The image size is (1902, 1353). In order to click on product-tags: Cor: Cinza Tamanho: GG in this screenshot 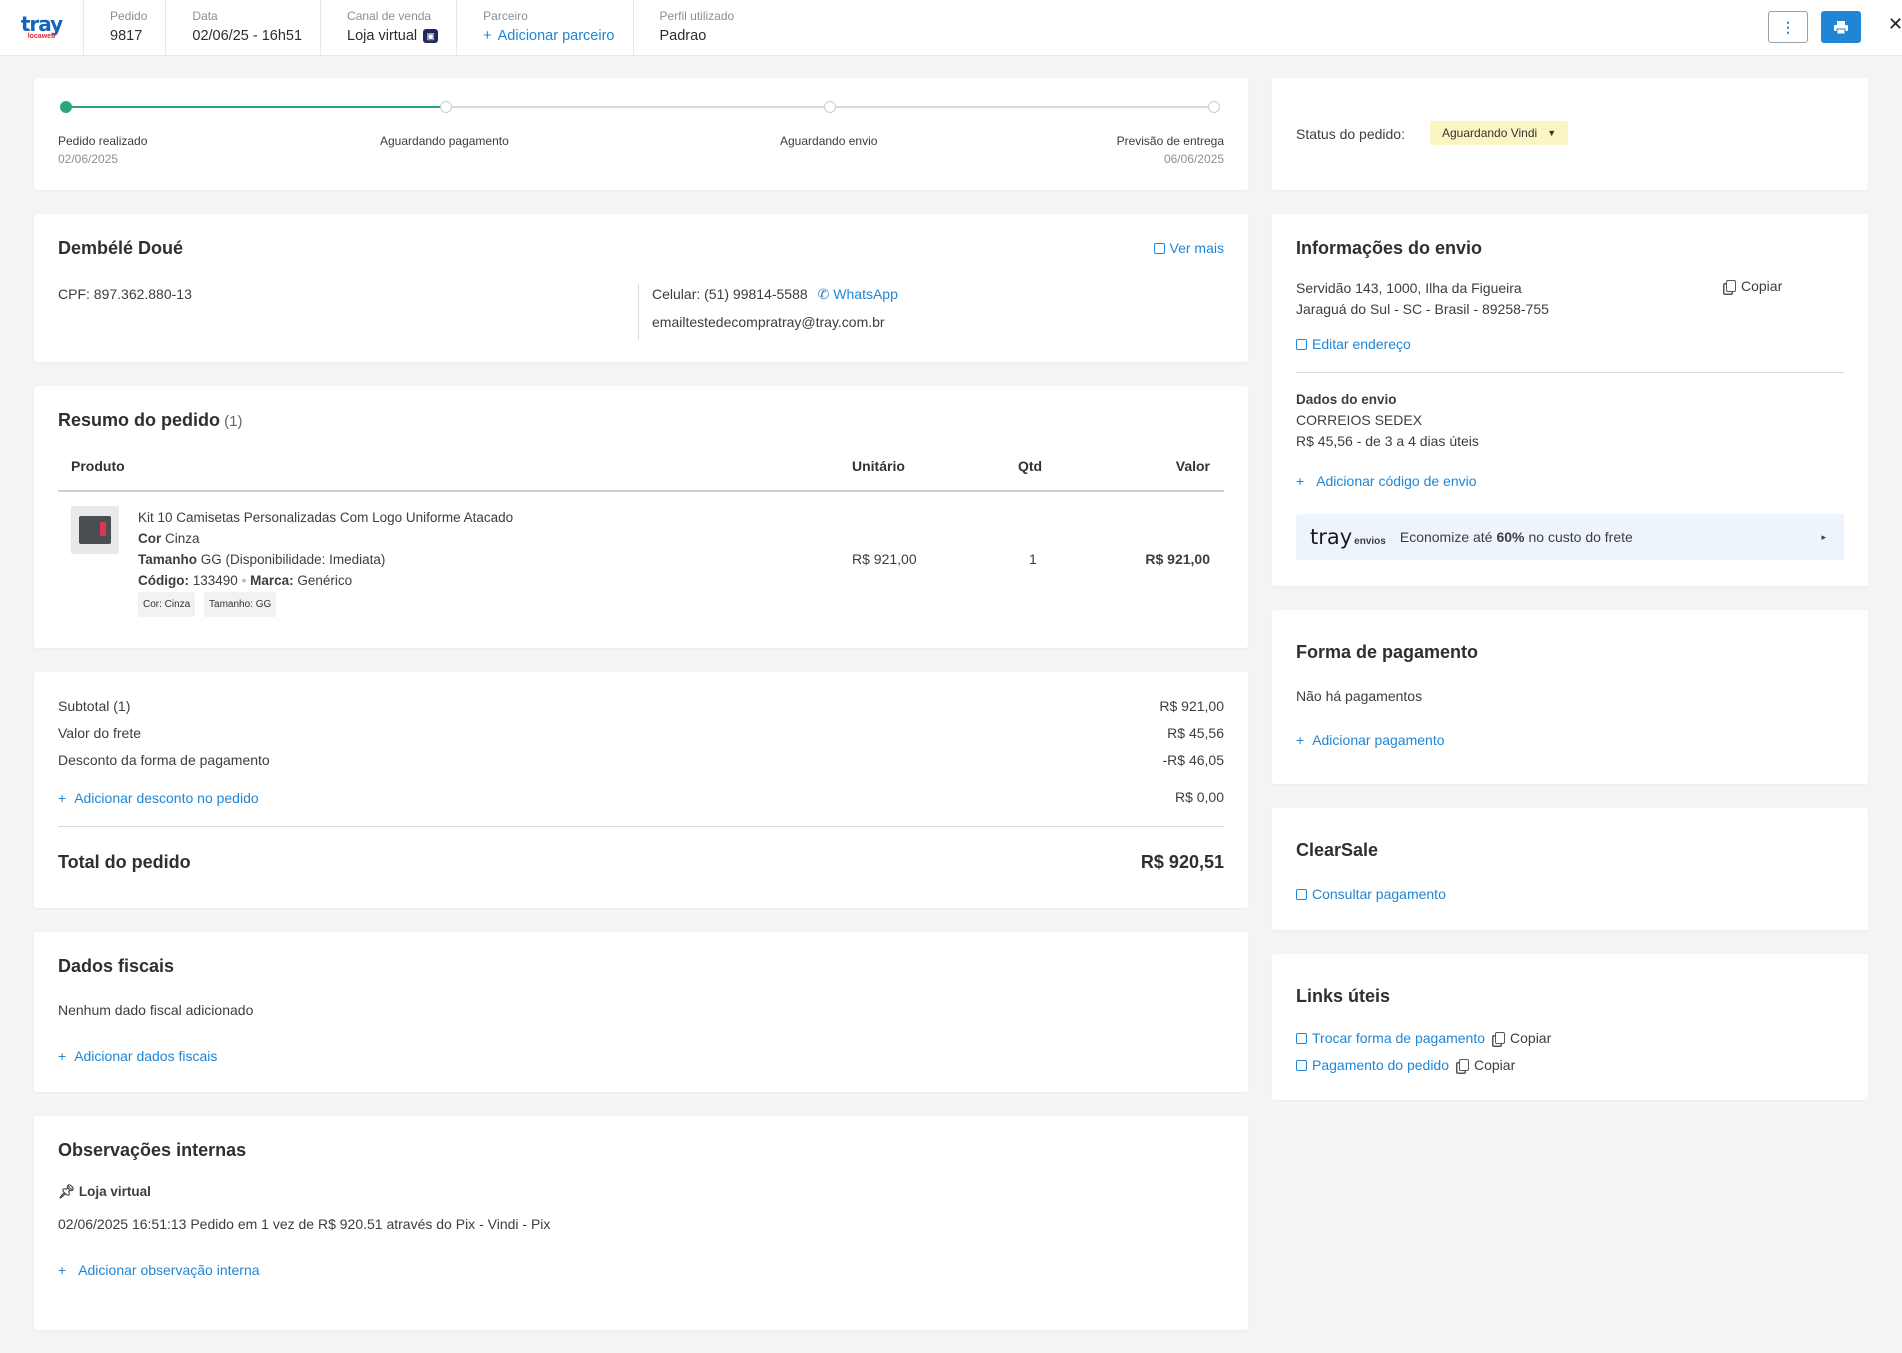, I will do `click(325, 604)`.